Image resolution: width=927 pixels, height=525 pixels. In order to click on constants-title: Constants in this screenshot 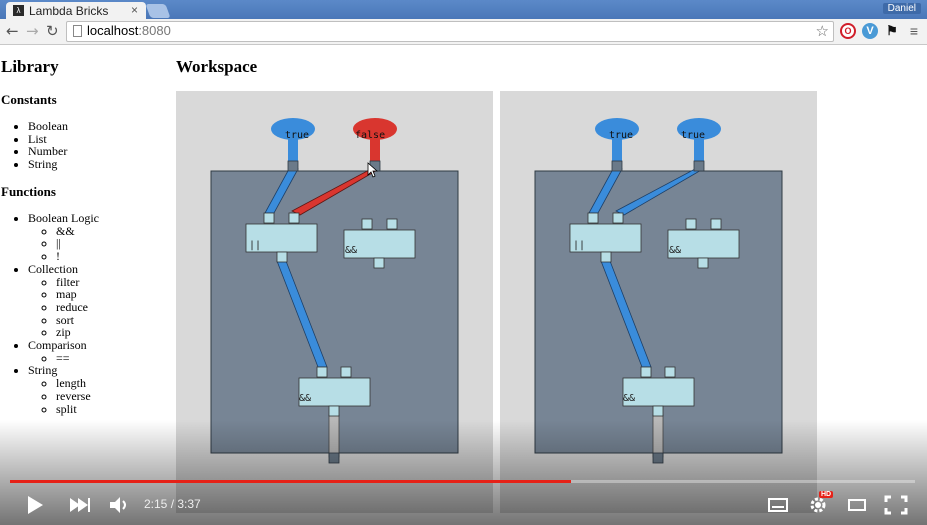, I will do `click(29, 99)`.